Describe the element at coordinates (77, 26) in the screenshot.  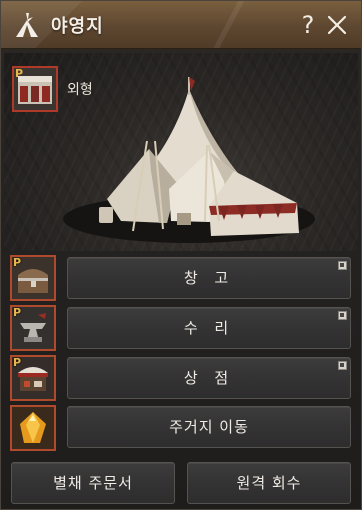
I see `window-title: 야영지` at that location.